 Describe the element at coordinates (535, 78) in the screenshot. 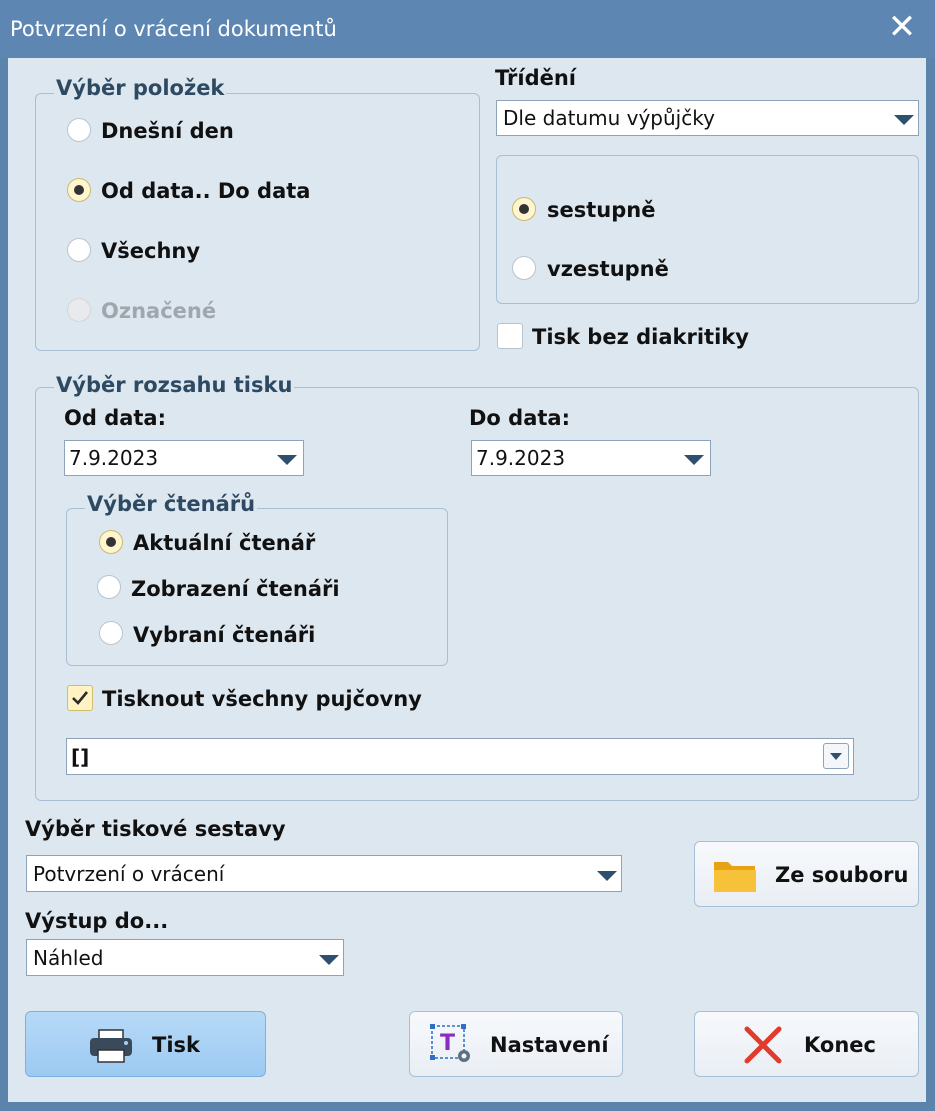

I see `sorting-label: Třídění` at that location.